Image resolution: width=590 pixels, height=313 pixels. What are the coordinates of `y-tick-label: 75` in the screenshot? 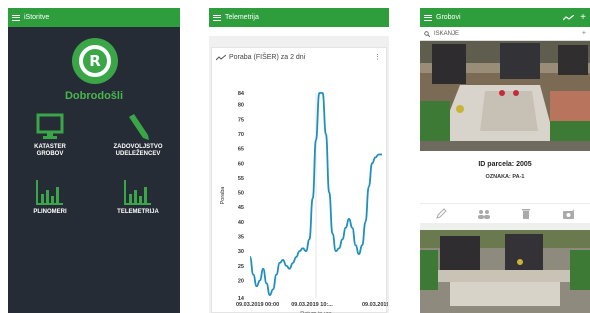 It's located at (241, 120).